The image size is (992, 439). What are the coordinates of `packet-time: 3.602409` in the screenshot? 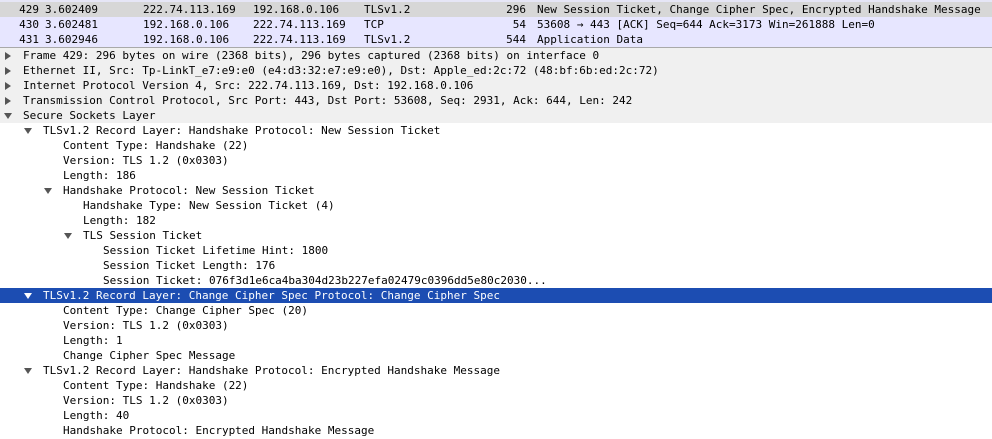 It's located at (71, 9).